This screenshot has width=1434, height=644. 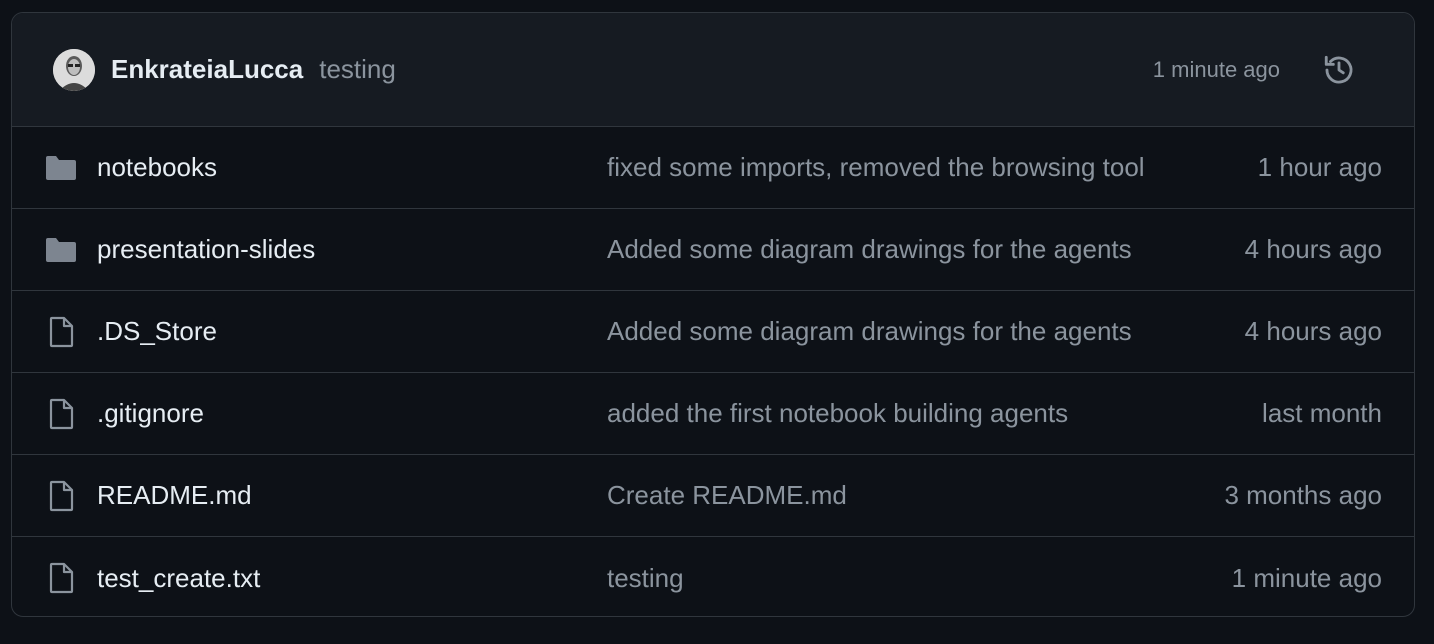 I want to click on file-row: test_create.txt testing 1 minute ago, so click(x=713, y=576).